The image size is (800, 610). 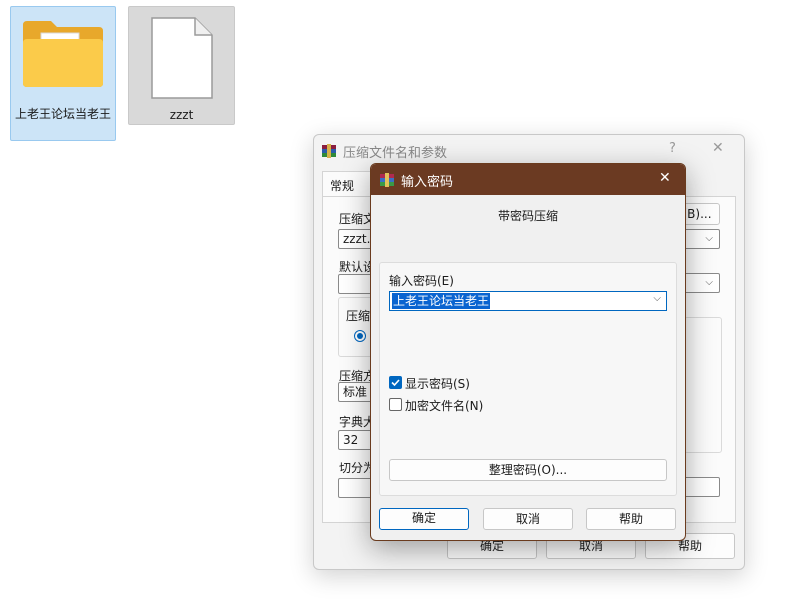 I want to click on checkmark-icon, so click(x=395, y=383).